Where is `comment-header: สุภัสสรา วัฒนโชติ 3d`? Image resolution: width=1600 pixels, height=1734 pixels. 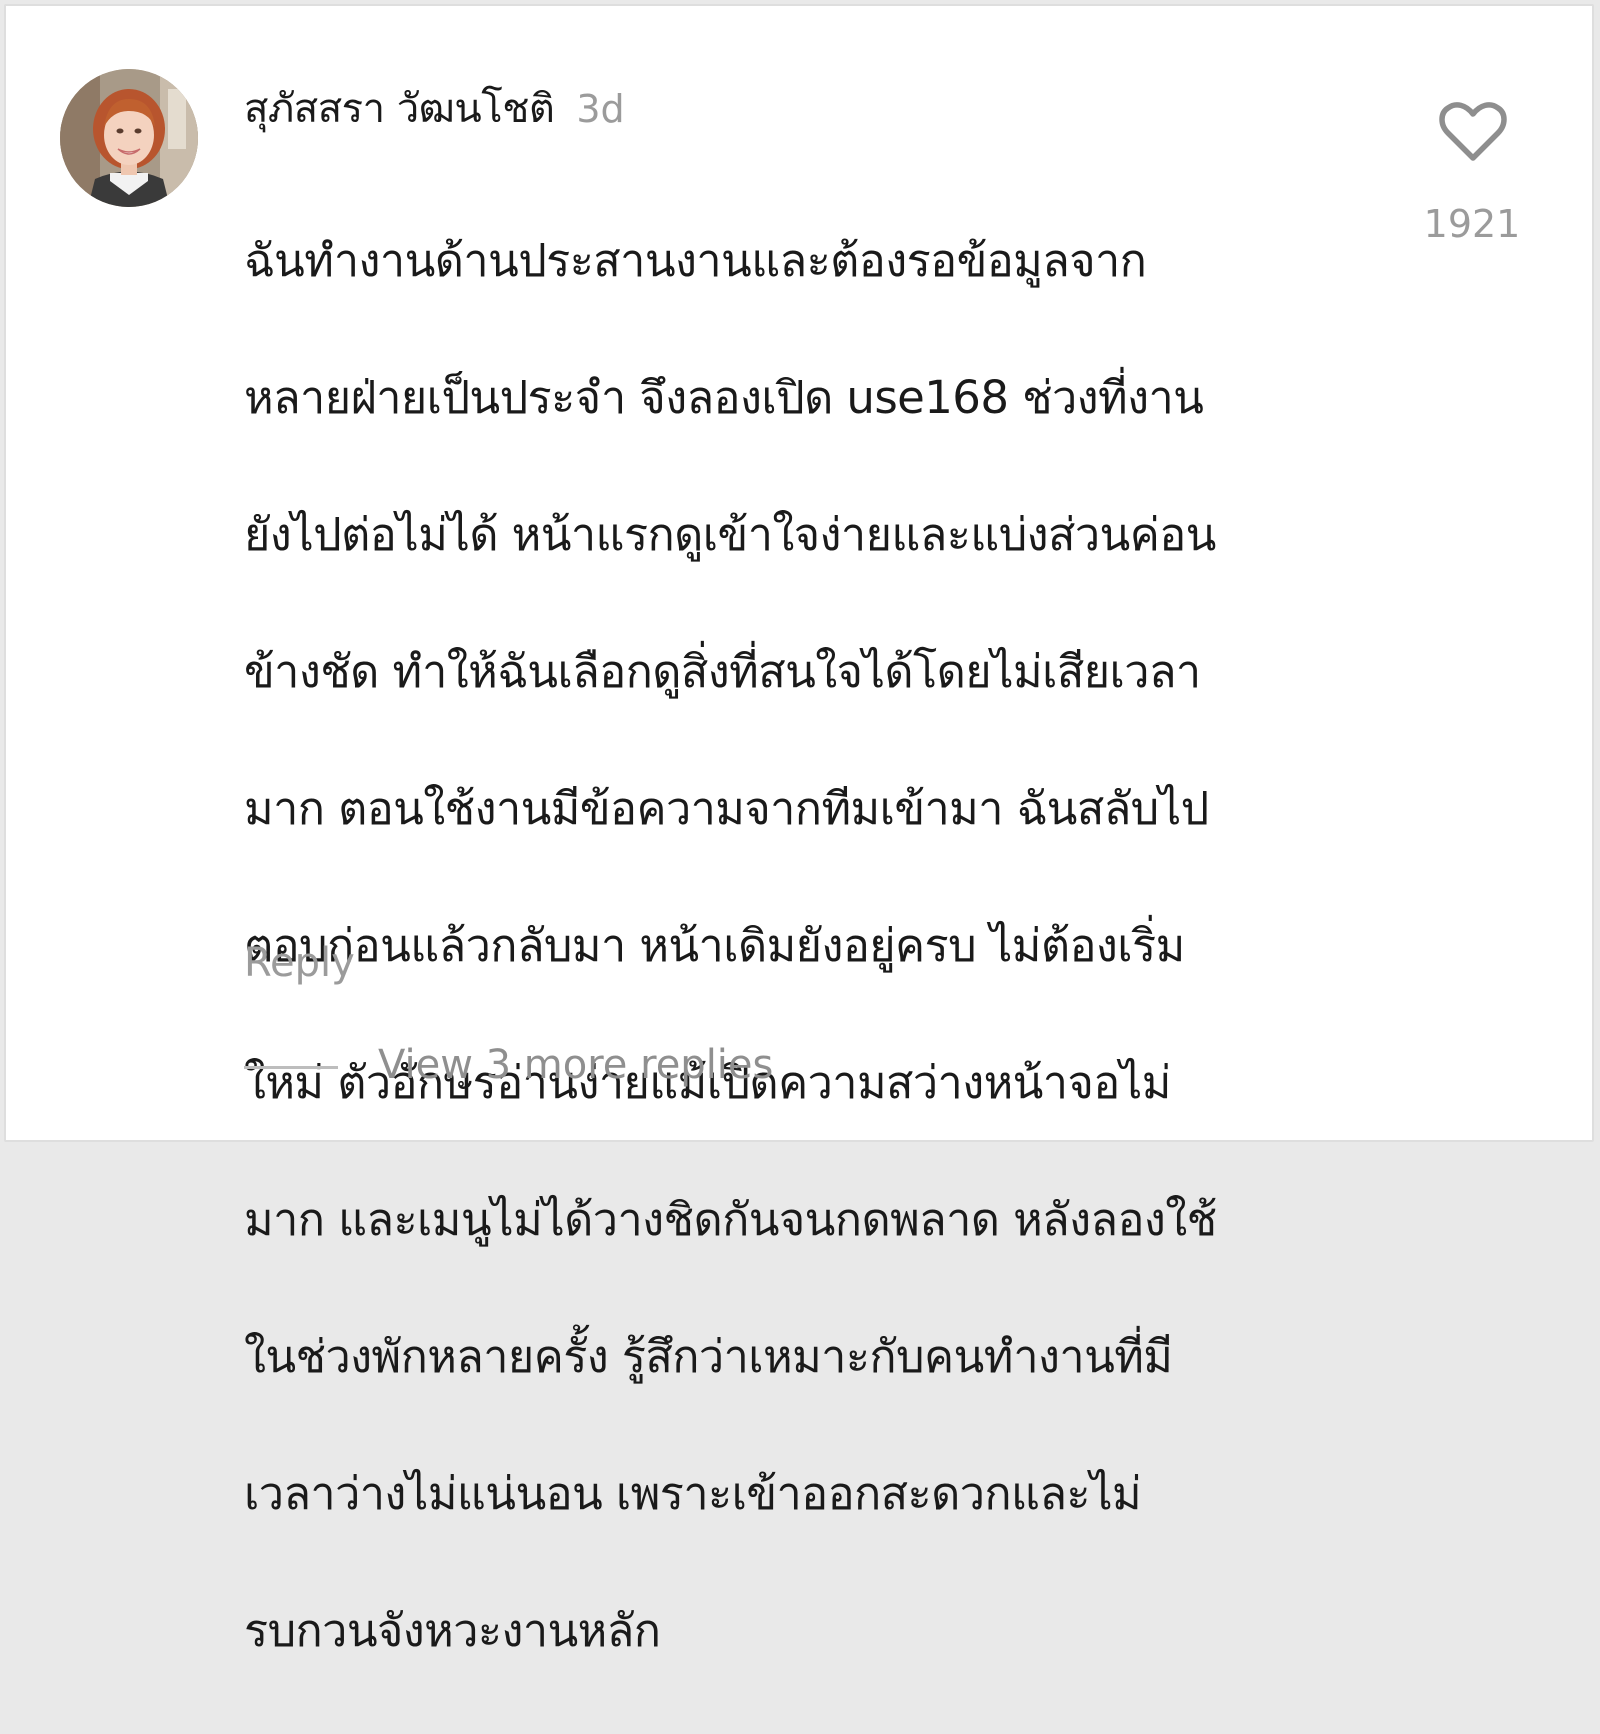
comment-header: สุภัสสรา วัฒนโชติ 3d is located at coordinates (434, 106).